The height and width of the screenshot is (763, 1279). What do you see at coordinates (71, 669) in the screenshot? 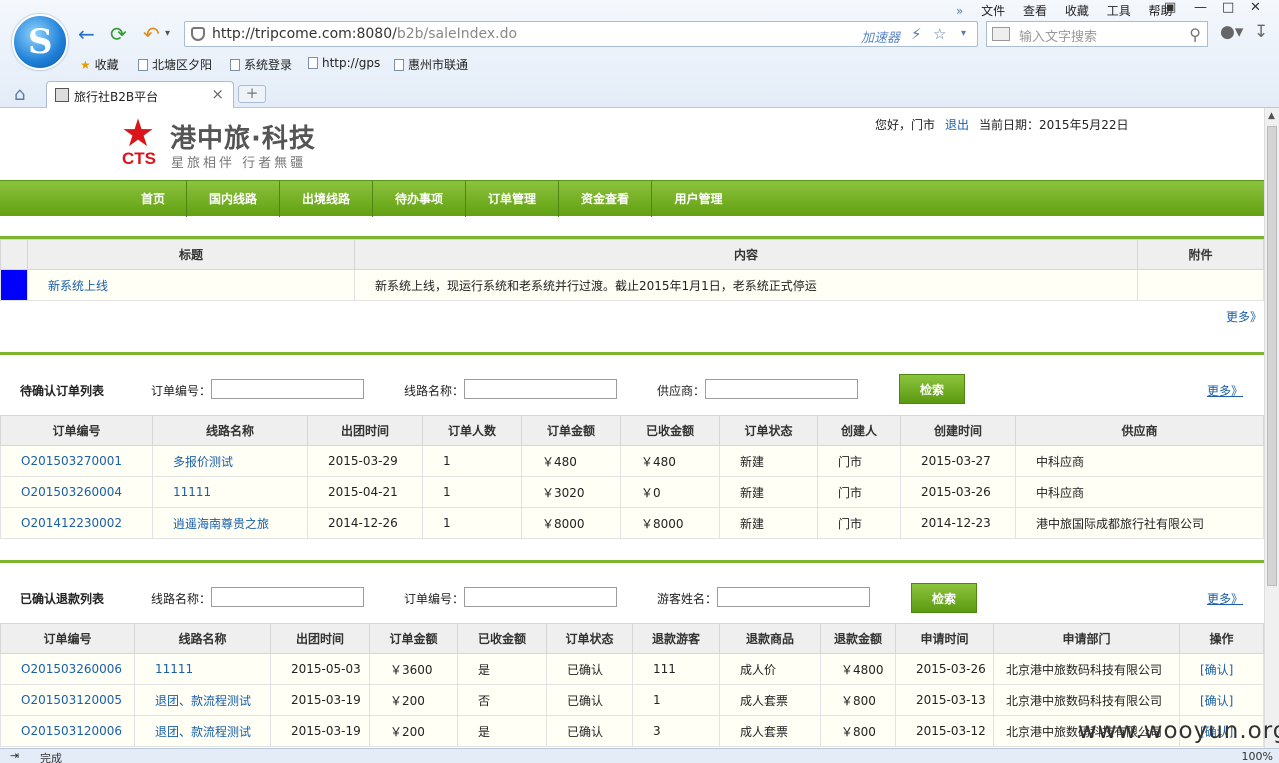
I see `order-no-link: O201503260006` at bounding box center [71, 669].